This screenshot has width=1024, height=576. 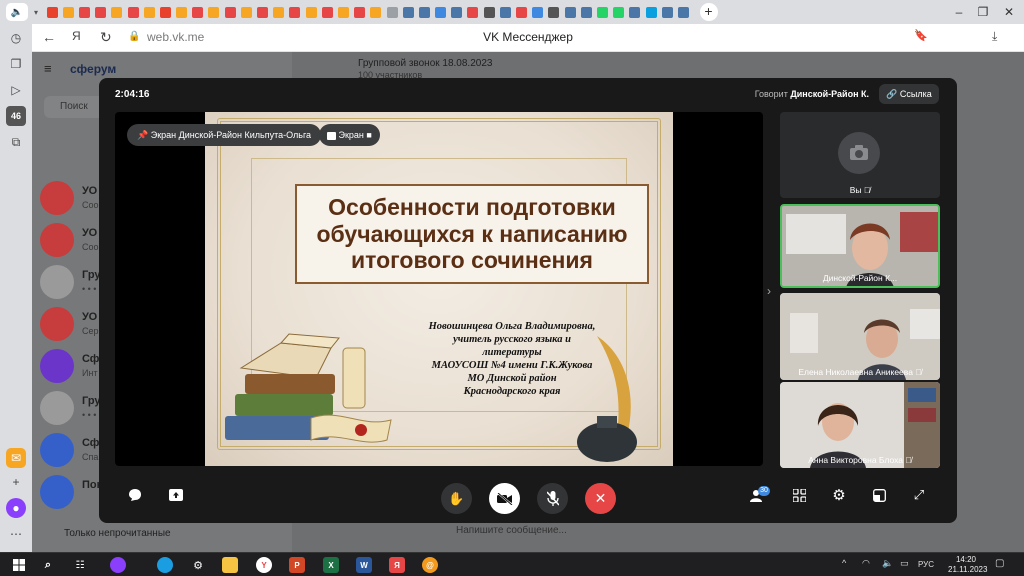 I want to click on word-icon: W, so click(x=364, y=565).